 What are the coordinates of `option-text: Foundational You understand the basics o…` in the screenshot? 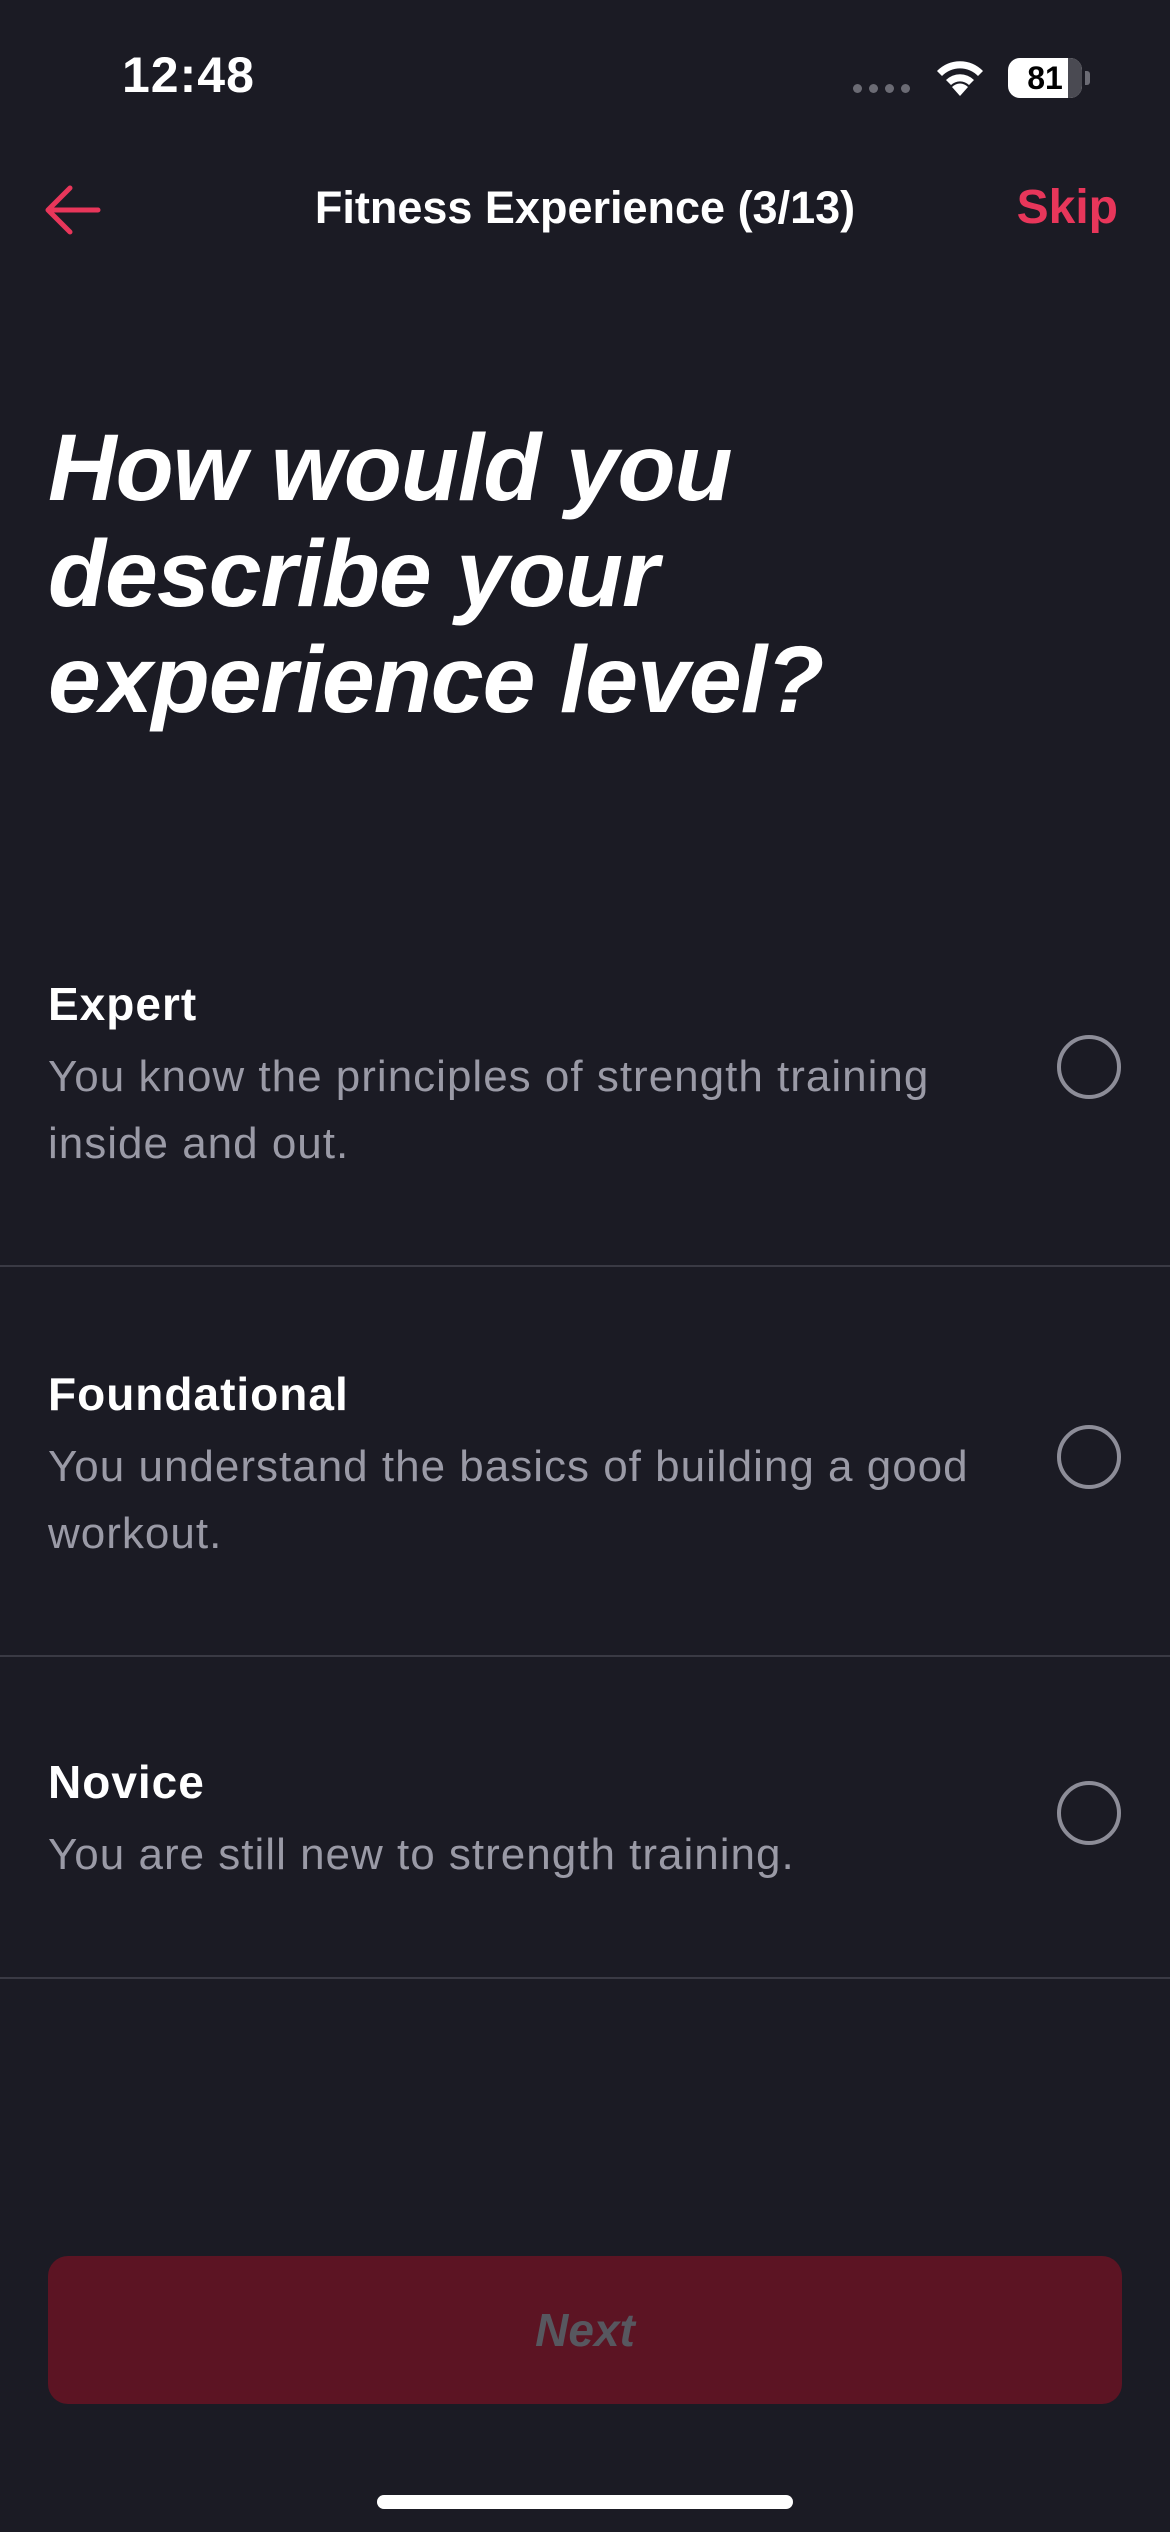 It's located at (523, 1467).